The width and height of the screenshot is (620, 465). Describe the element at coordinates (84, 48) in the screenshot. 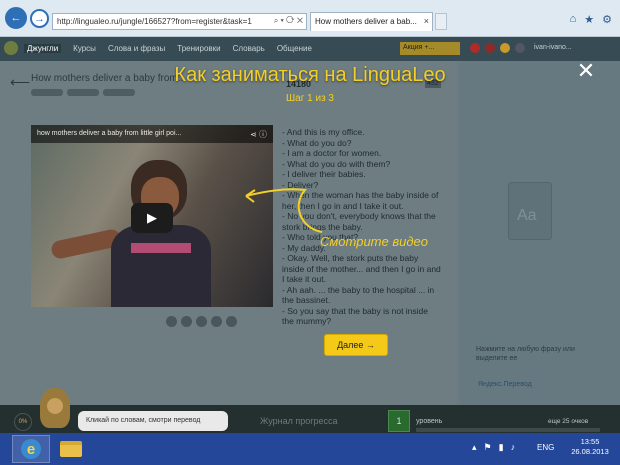

I see `nav-courses: Курсы` at that location.